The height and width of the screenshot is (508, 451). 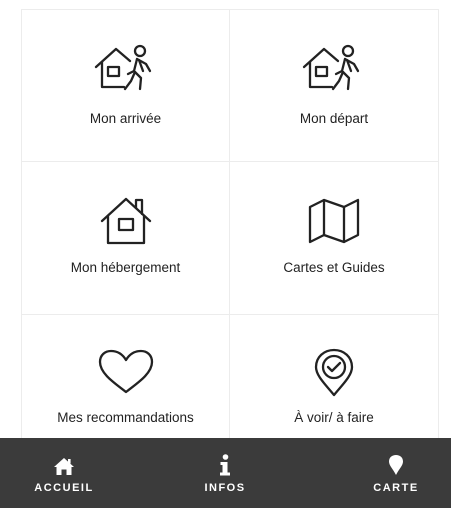 What do you see at coordinates (396, 465) in the screenshot?
I see `map-marker-icon` at bounding box center [396, 465].